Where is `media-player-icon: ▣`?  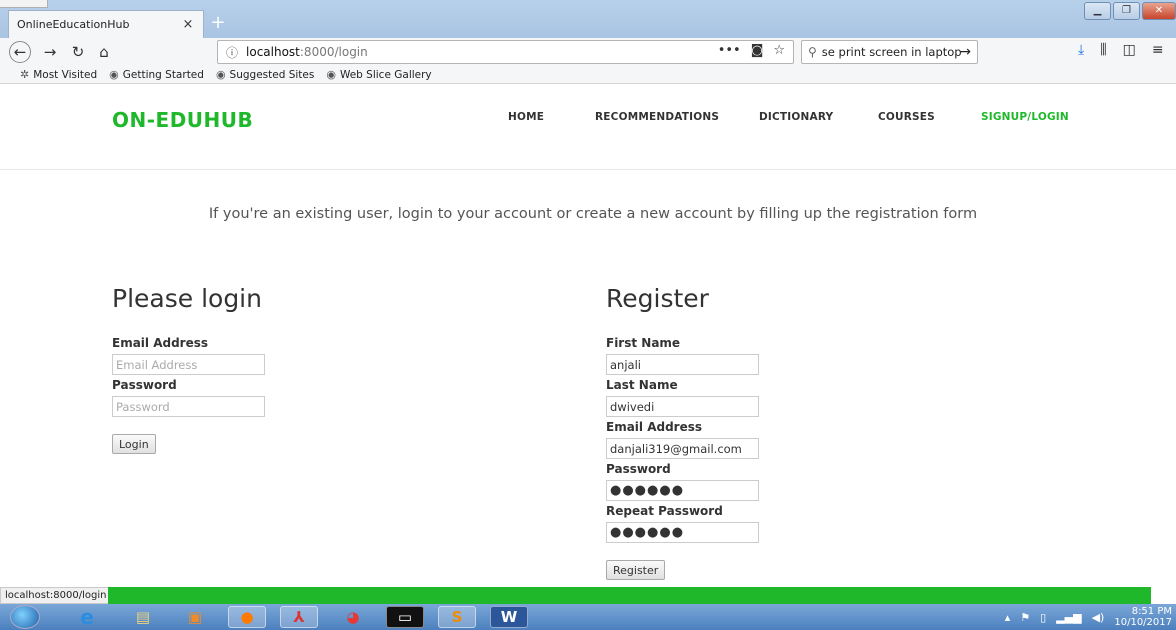
media-player-icon: ▣ is located at coordinates (195, 617).